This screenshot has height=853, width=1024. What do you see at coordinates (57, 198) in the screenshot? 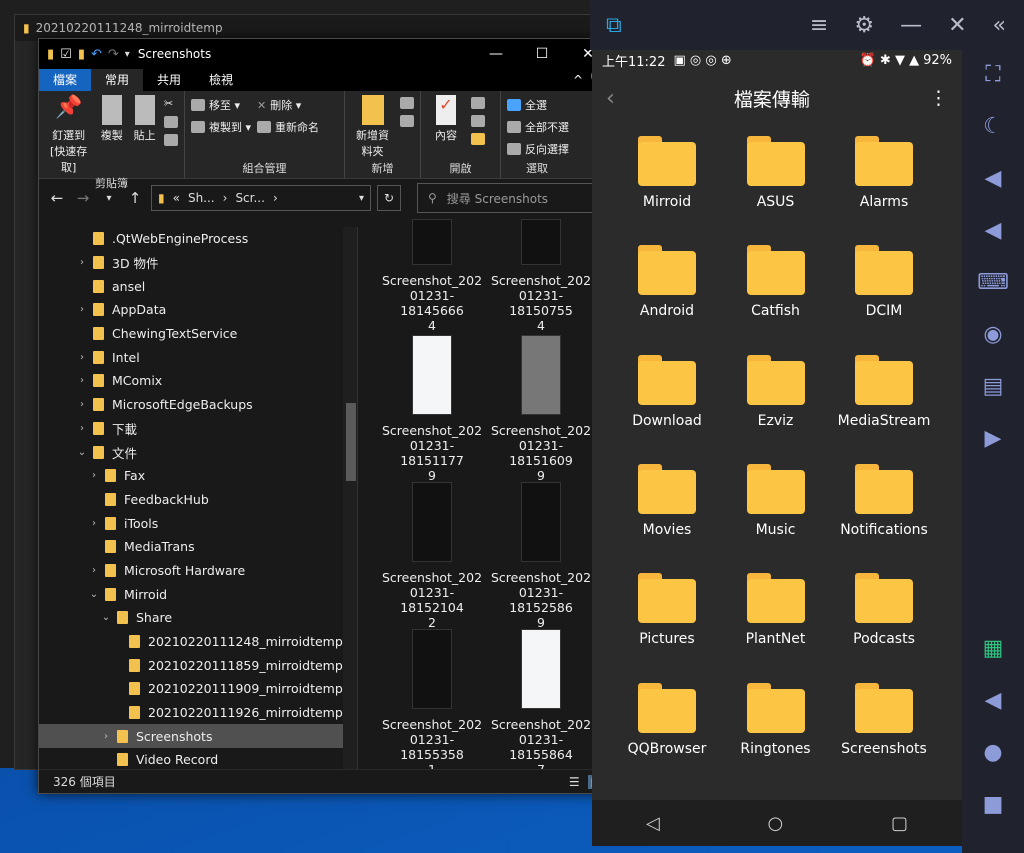
I see `back-arrow-icon: ←` at bounding box center [57, 198].